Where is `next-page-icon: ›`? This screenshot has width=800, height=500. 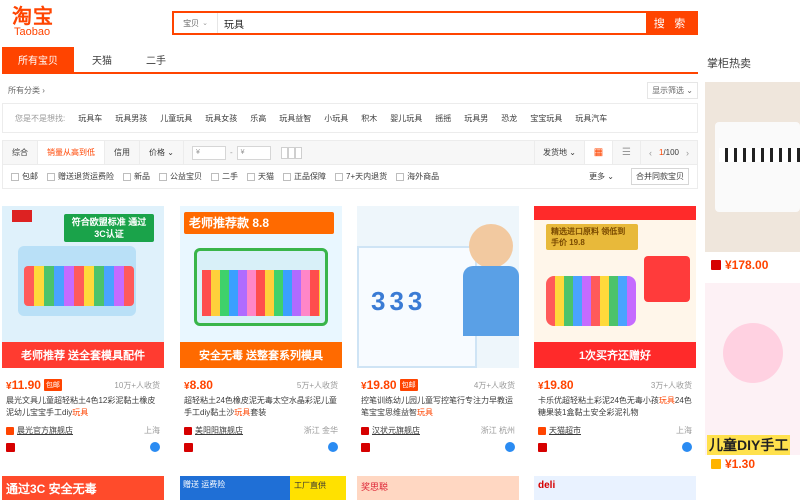 next-page-icon: › is located at coordinates (687, 153).